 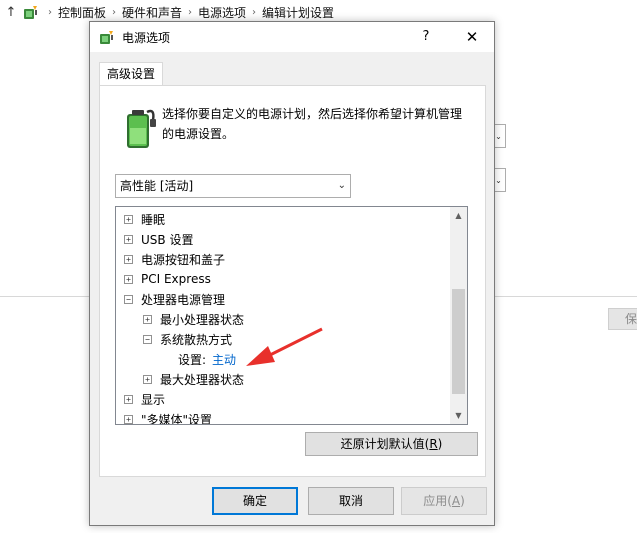 I want to click on background-save-button: 保, so click(x=622, y=319).